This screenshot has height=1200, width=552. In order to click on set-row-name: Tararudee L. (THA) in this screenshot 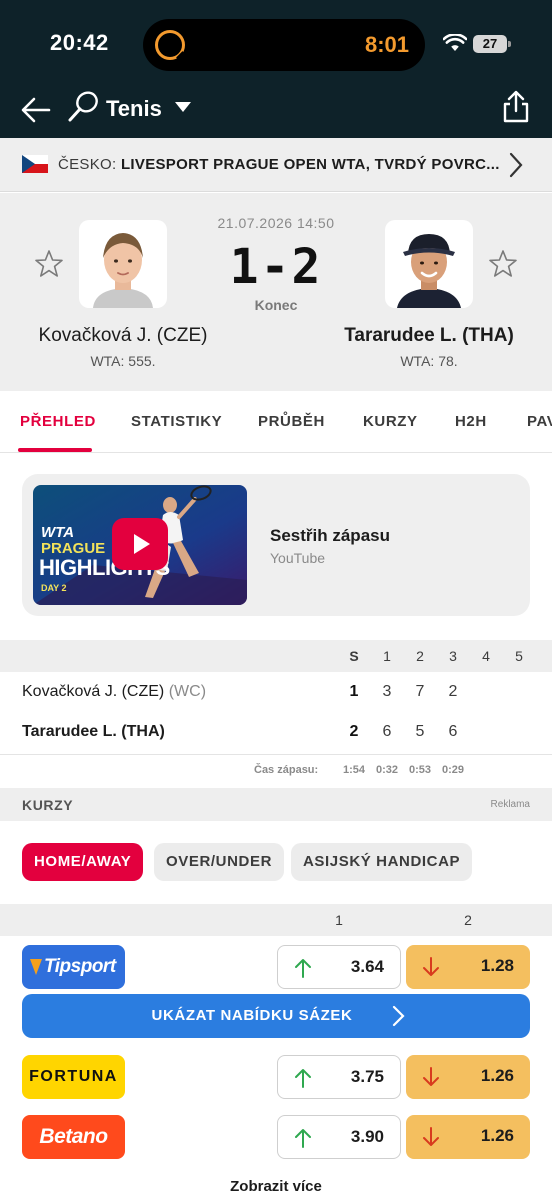, I will do `click(93, 731)`.